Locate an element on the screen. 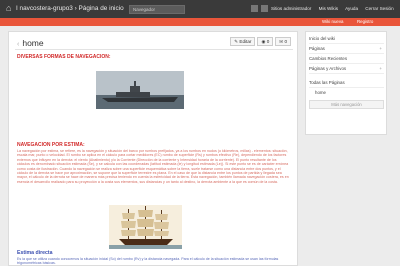 The height and width of the screenshot is (266, 400). link-my-wikis: Mis Wikis is located at coordinates (328, 8).